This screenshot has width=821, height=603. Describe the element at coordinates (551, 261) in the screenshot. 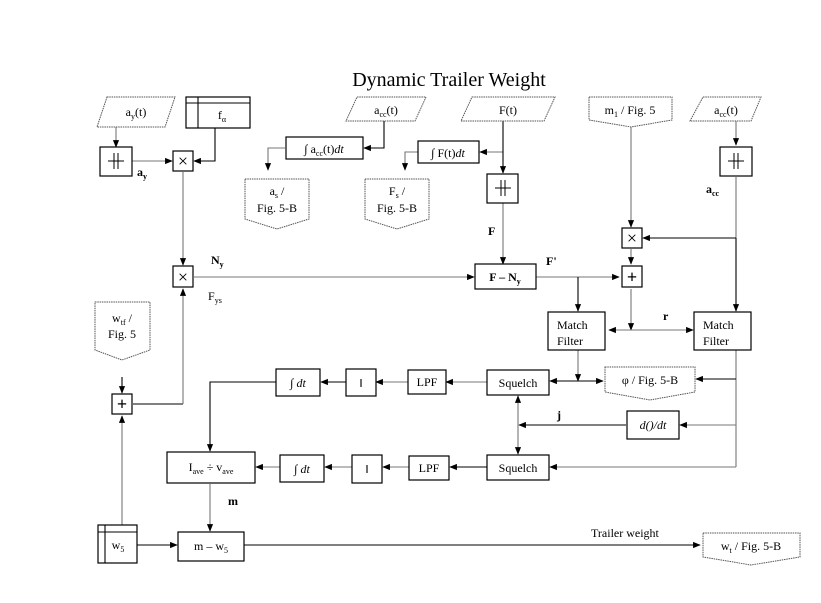

I see `signal-label-F-prime: F'` at that location.